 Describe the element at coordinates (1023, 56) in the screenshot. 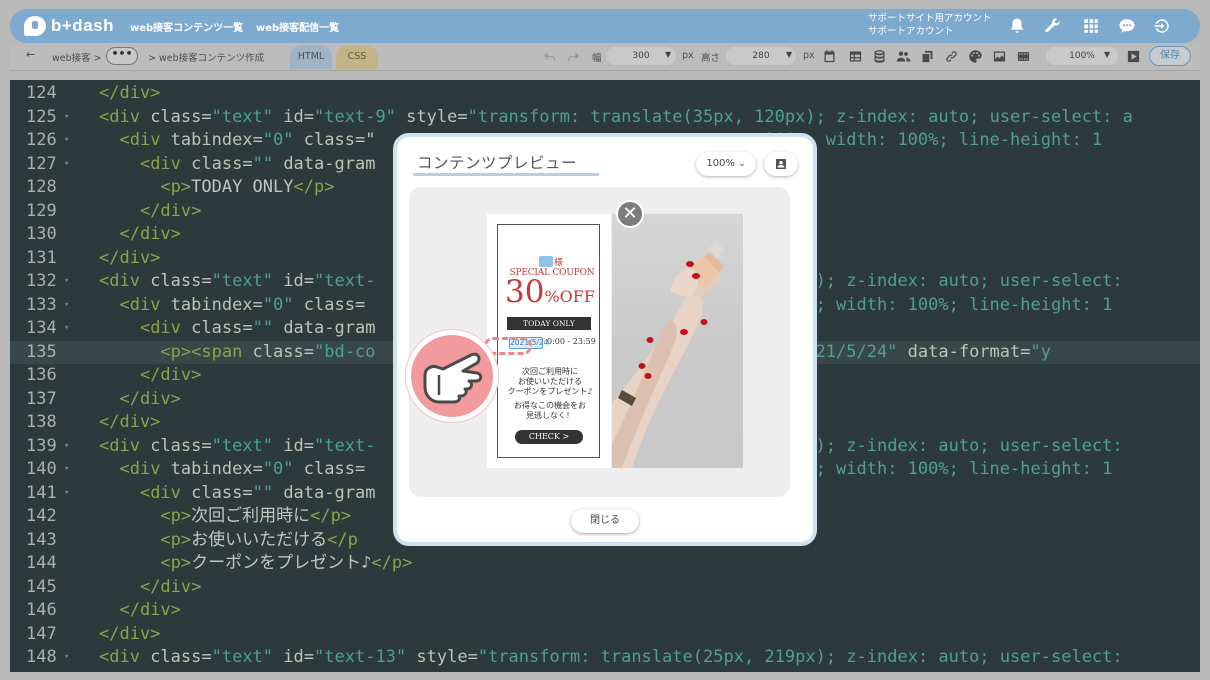

I see `video-icon` at that location.